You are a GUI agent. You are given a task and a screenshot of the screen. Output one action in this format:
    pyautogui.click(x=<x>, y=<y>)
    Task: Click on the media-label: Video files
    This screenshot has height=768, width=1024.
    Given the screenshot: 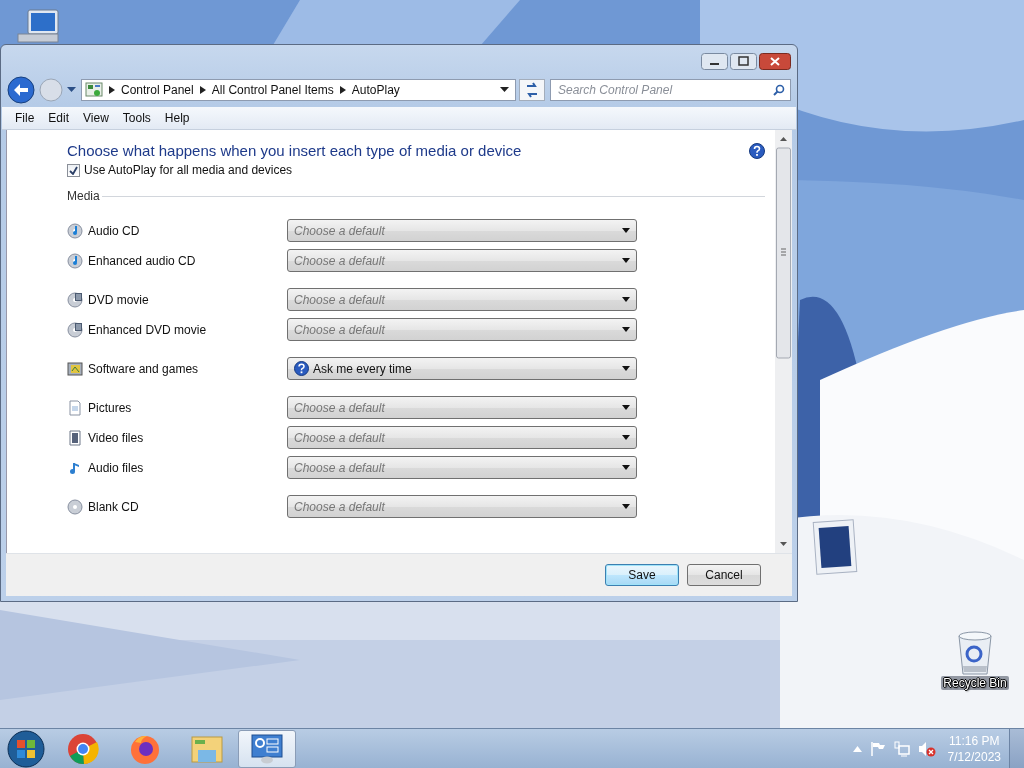 What is the action you would take?
    pyautogui.click(x=116, y=437)
    